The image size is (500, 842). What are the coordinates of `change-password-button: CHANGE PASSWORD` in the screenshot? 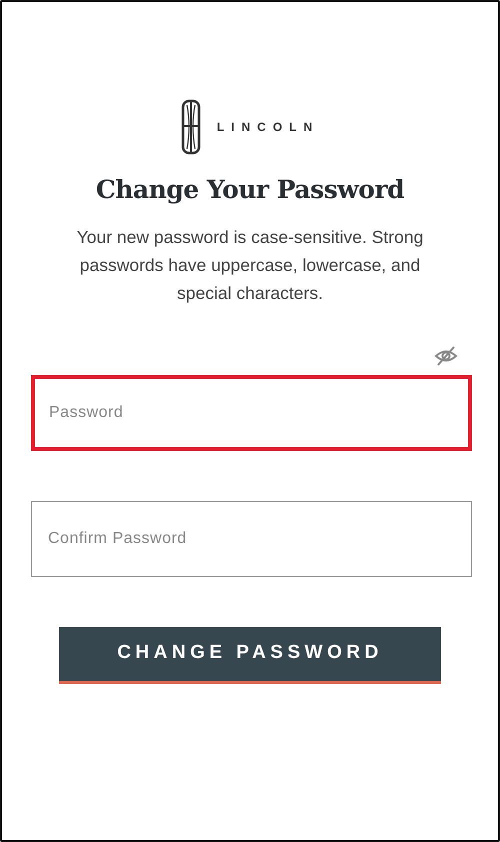 It's located at (250, 655).